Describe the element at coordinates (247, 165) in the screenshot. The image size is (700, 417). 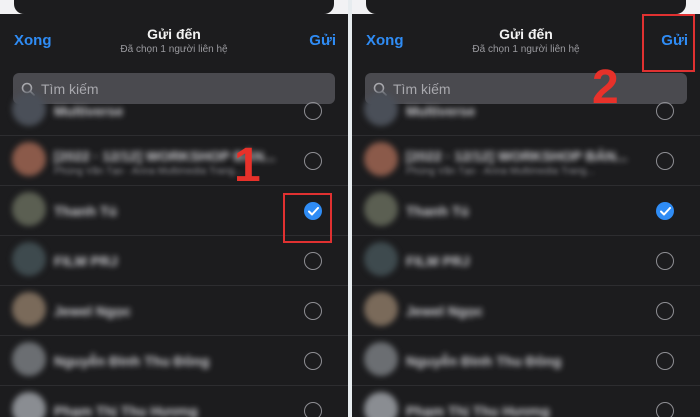
I see `step-1-number: 1` at that location.